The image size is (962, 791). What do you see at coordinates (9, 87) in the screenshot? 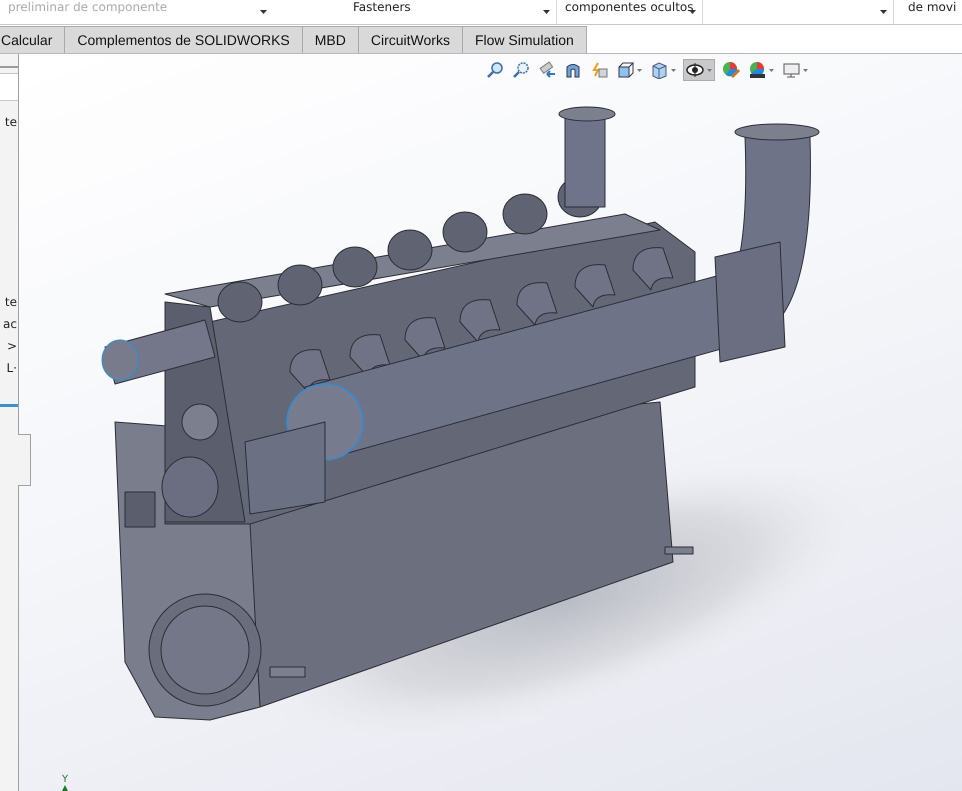
I see `panel-field` at bounding box center [9, 87].